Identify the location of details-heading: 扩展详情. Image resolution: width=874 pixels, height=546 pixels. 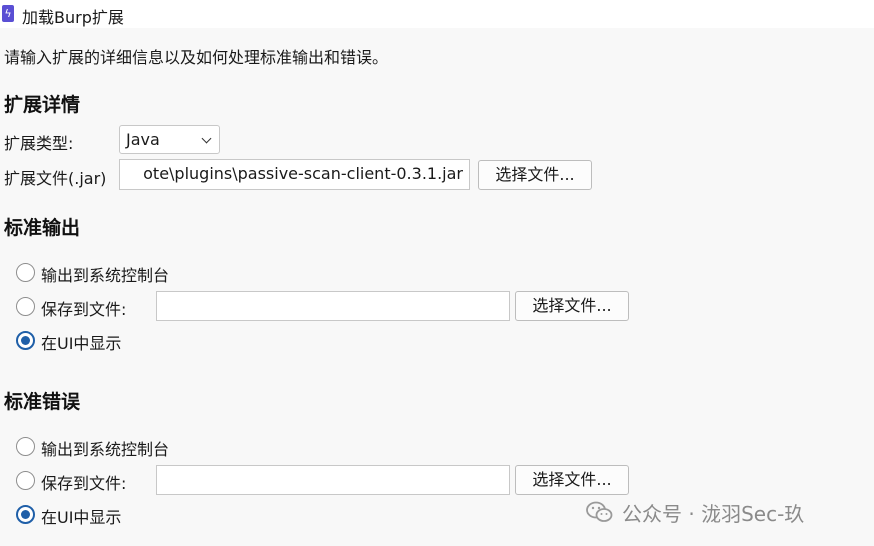
(42, 105).